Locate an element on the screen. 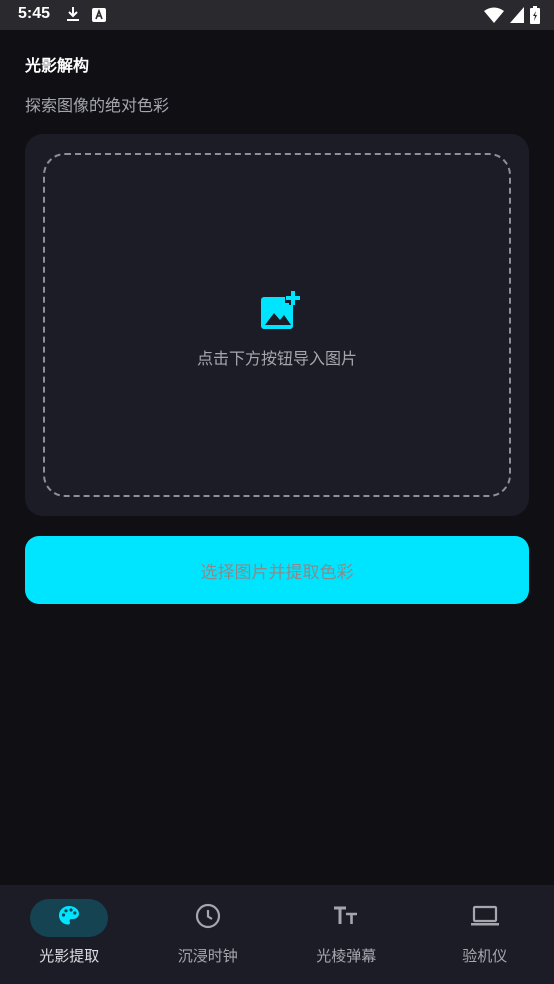  battery-icon is located at coordinates (535, 17).